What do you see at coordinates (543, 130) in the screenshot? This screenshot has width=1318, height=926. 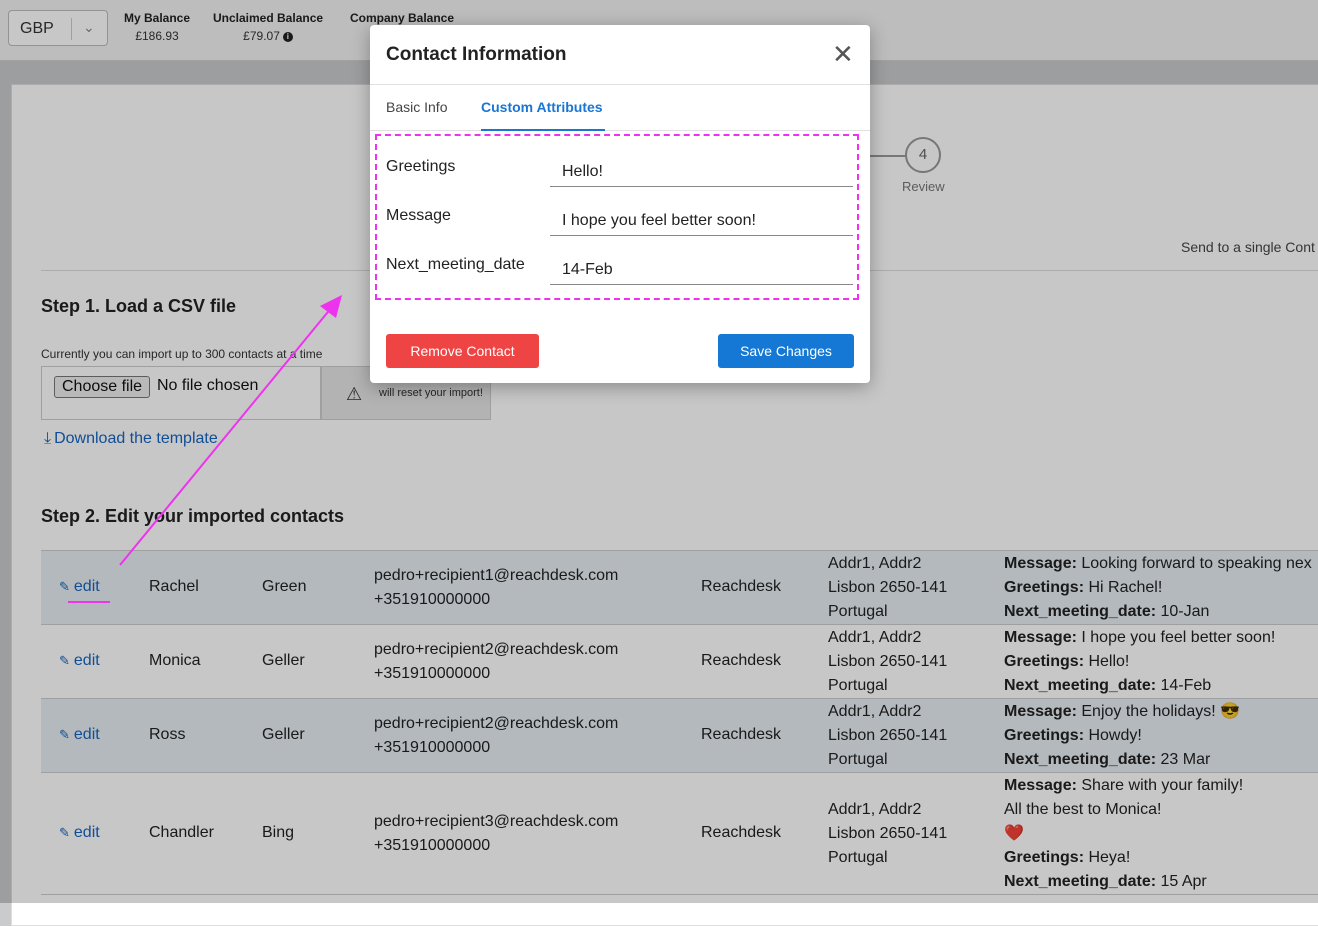 I see `active-tab-indicator` at bounding box center [543, 130].